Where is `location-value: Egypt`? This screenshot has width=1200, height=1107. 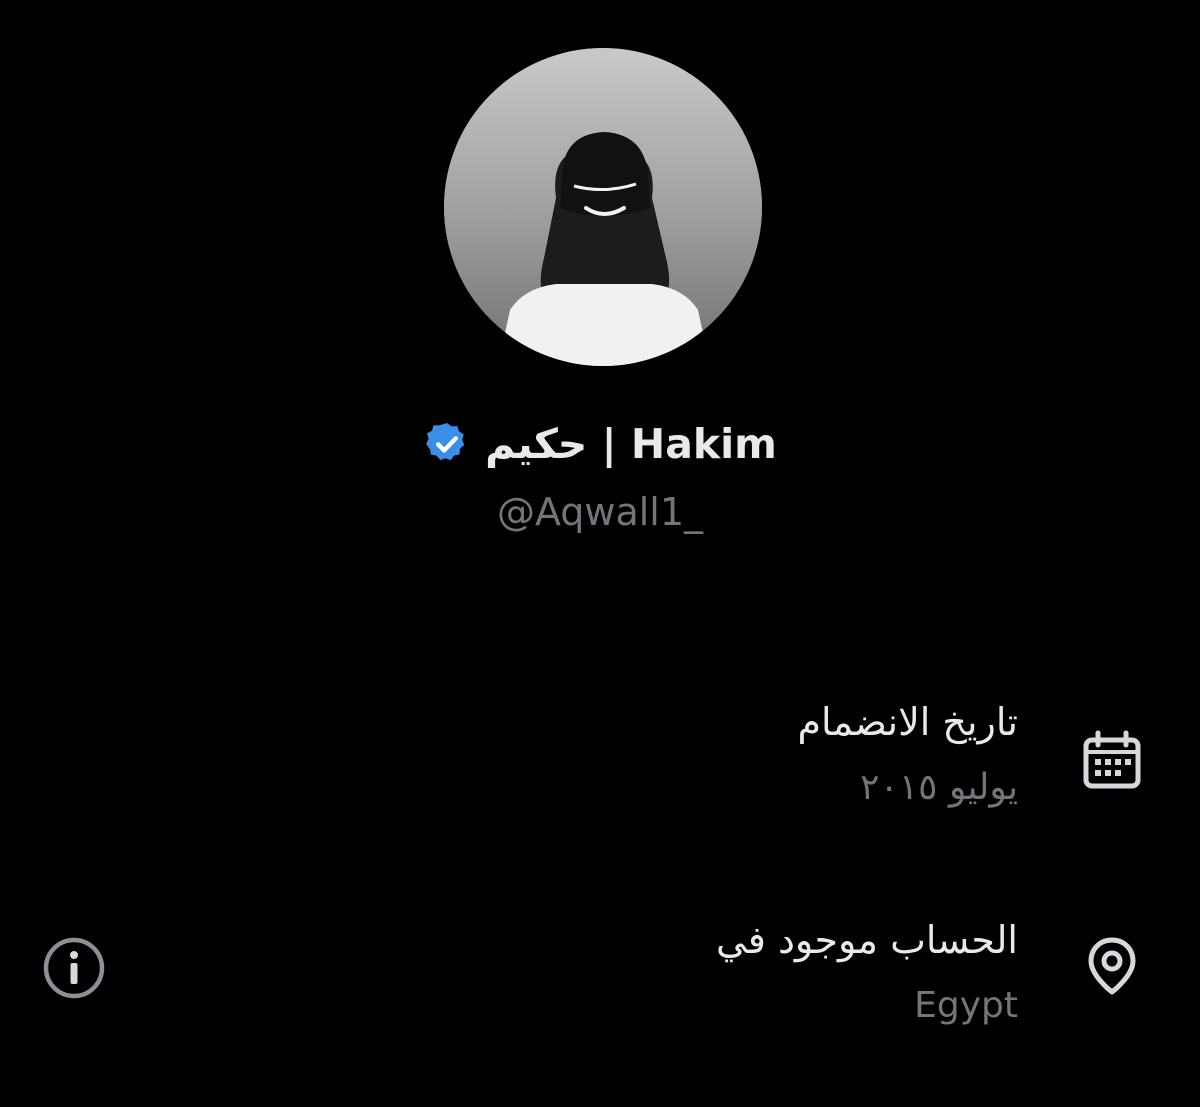 location-value: Egypt is located at coordinates (966, 1005).